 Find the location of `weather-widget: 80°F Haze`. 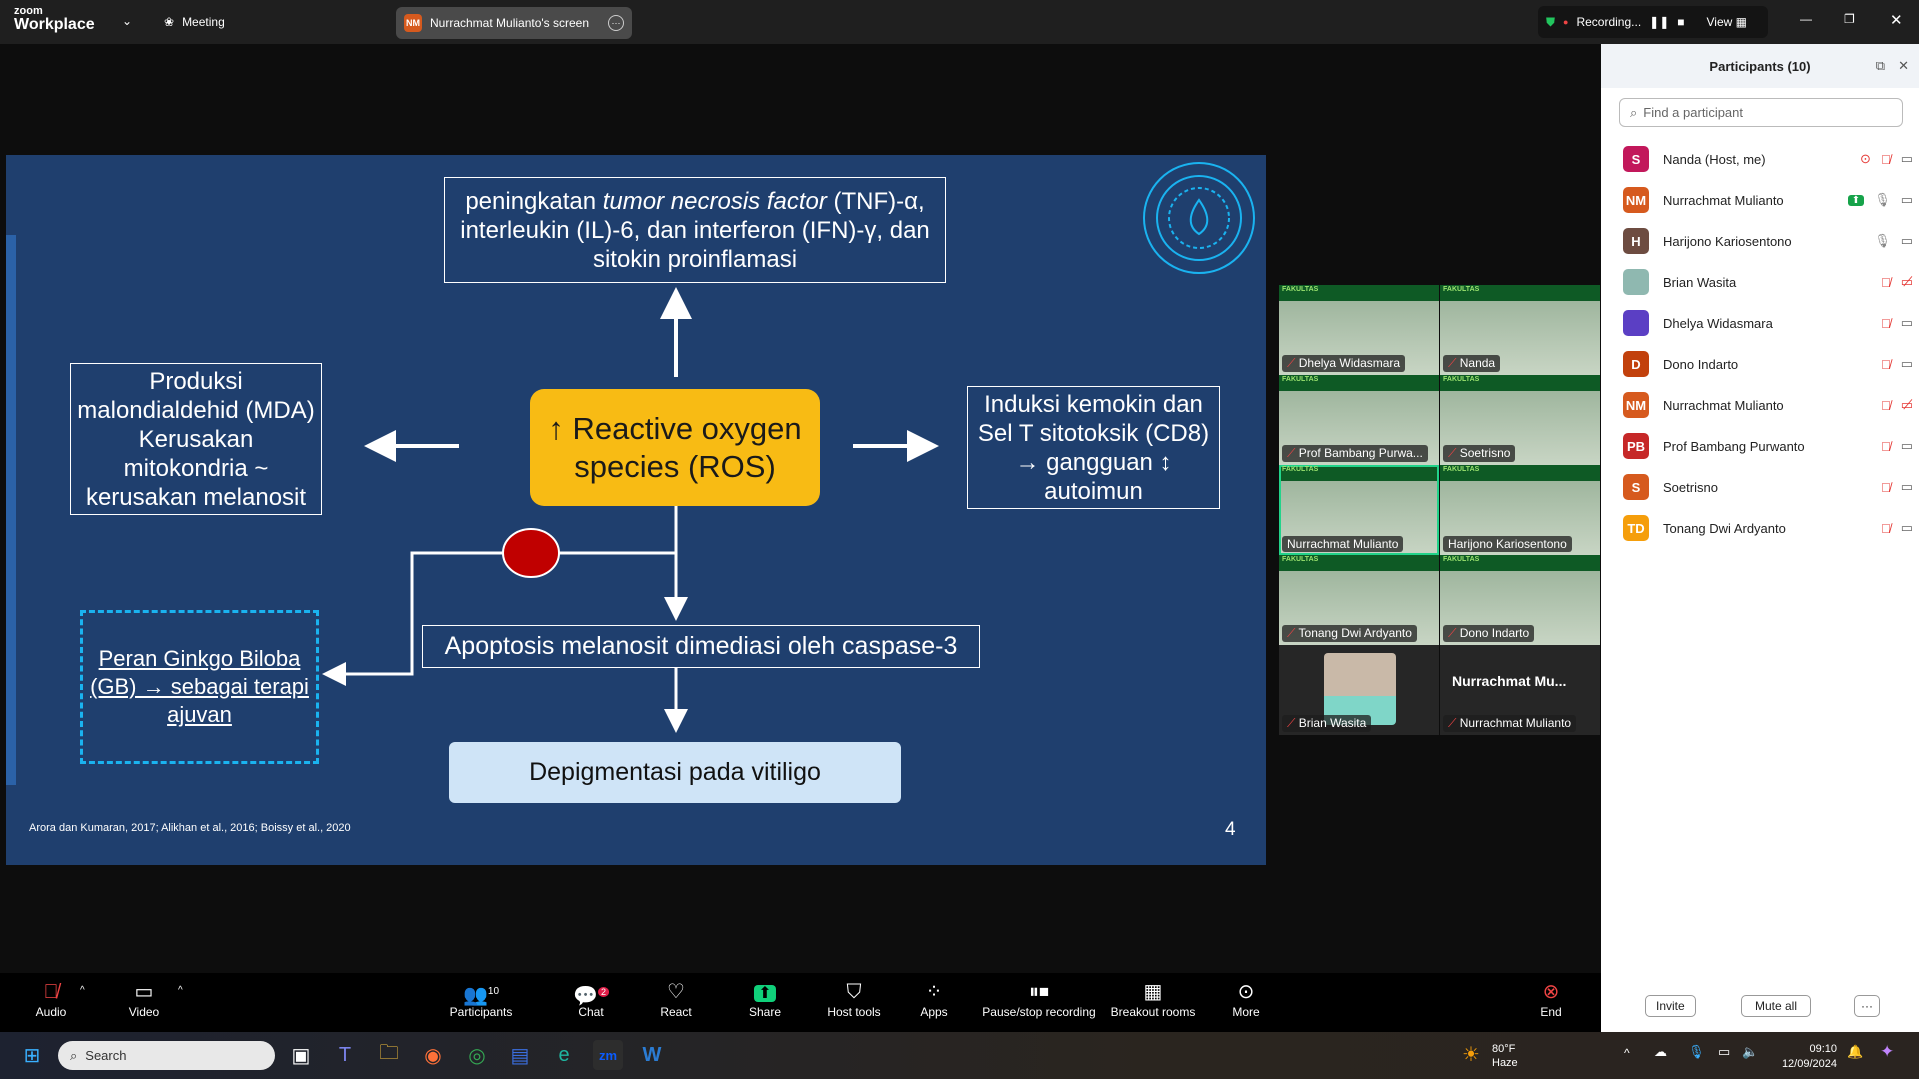

weather-widget: 80°F Haze is located at coordinates (1505, 1056).